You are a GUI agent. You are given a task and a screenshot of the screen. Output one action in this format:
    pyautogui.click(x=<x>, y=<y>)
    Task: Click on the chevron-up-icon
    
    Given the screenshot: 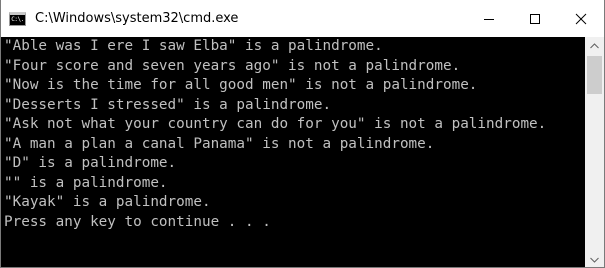 What is the action you would take?
    pyautogui.click(x=594, y=45)
    